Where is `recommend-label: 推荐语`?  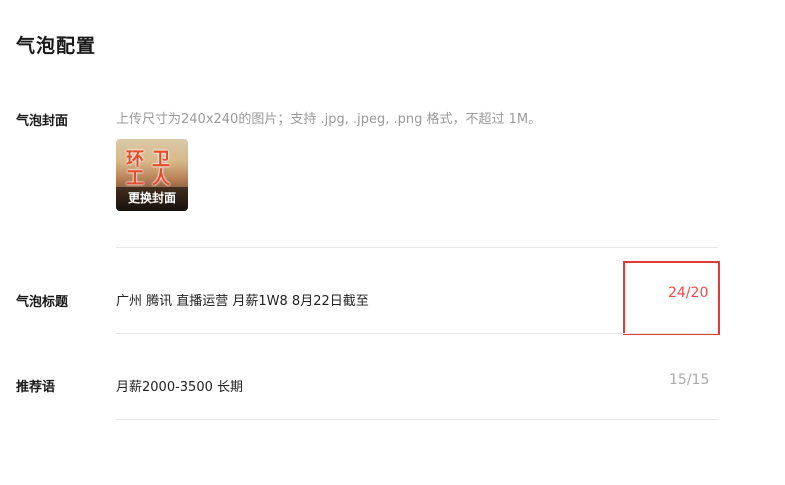
recommend-label: 推荐语 is located at coordinates (36, 387).